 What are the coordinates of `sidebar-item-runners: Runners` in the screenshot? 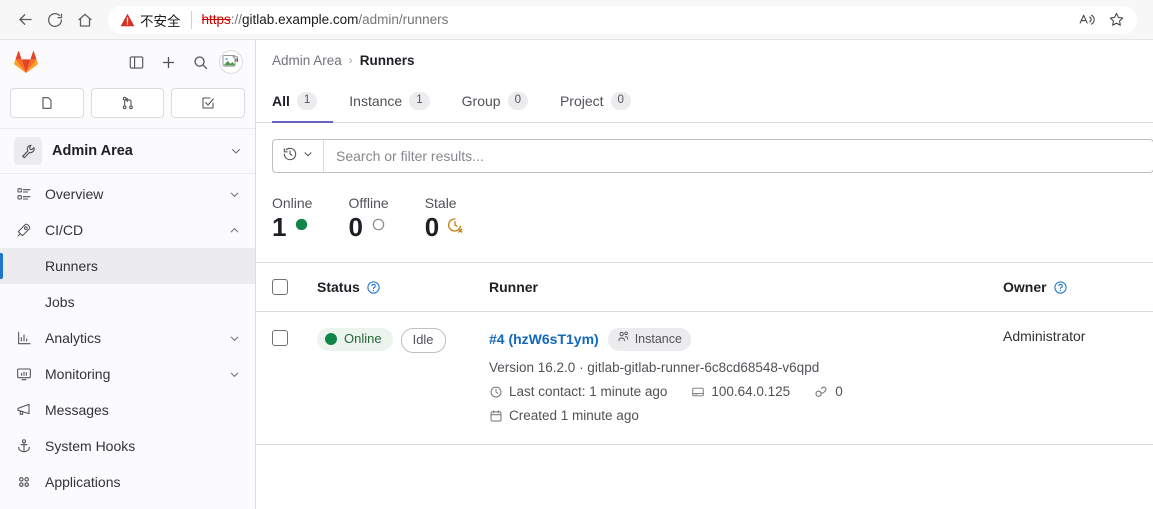 It's located at (127, 266).